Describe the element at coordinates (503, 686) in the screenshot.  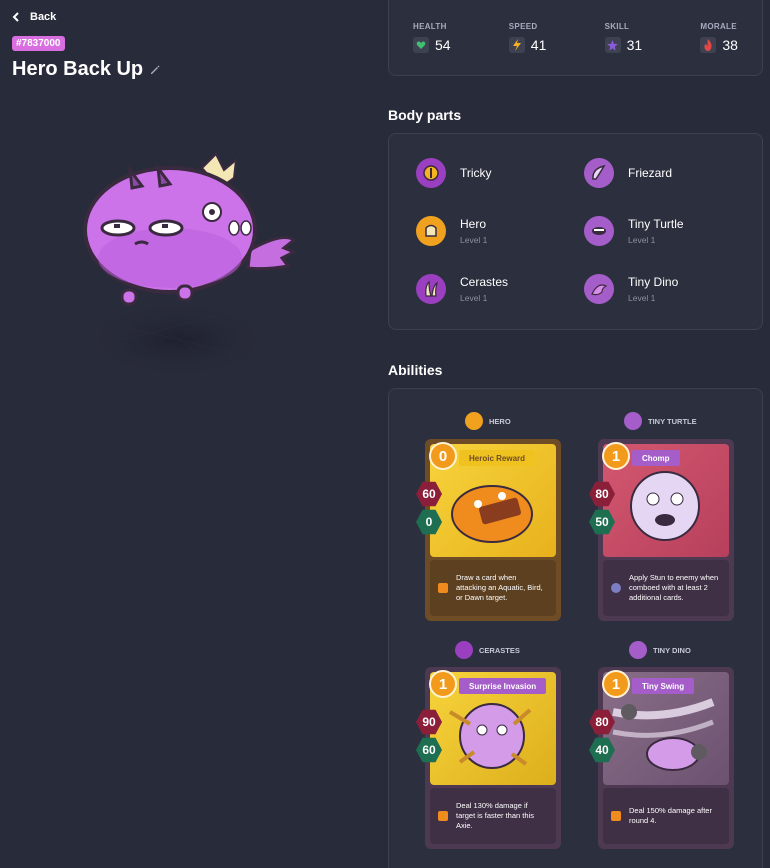
I see `card-name: Surprise Invasion` at that location.